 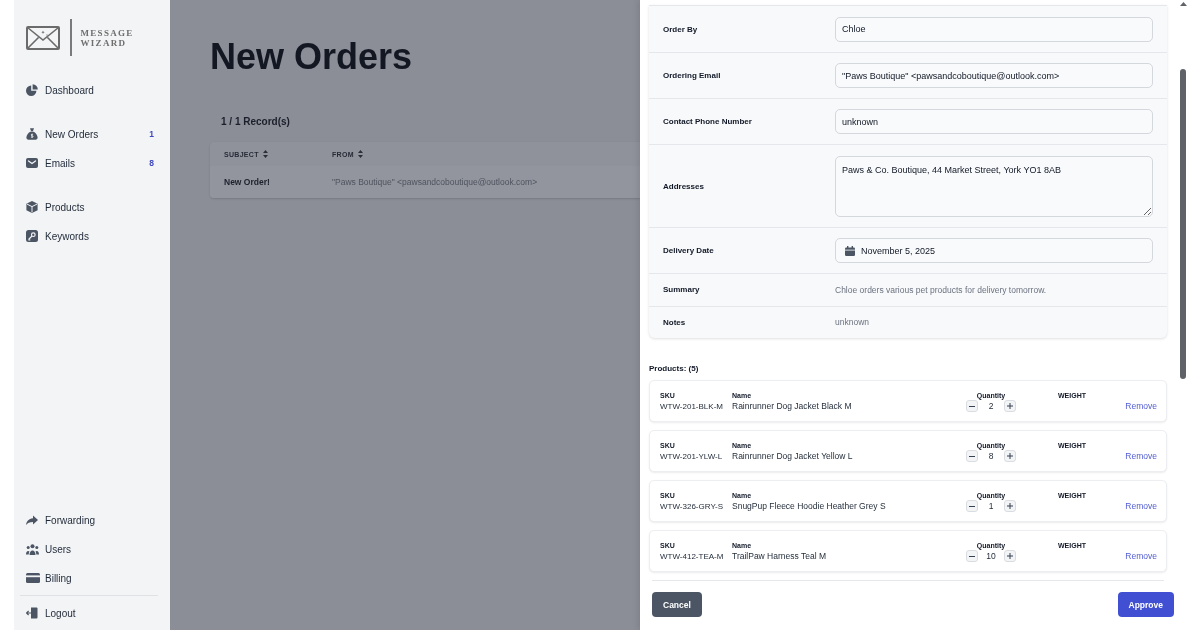 What do you see at coordinates (994, 186) in the screenshot?
I see `address-field: Paws & Co. Boutique, 44 Market Street, York YO1 8AB` at bounding box center [994, 186].